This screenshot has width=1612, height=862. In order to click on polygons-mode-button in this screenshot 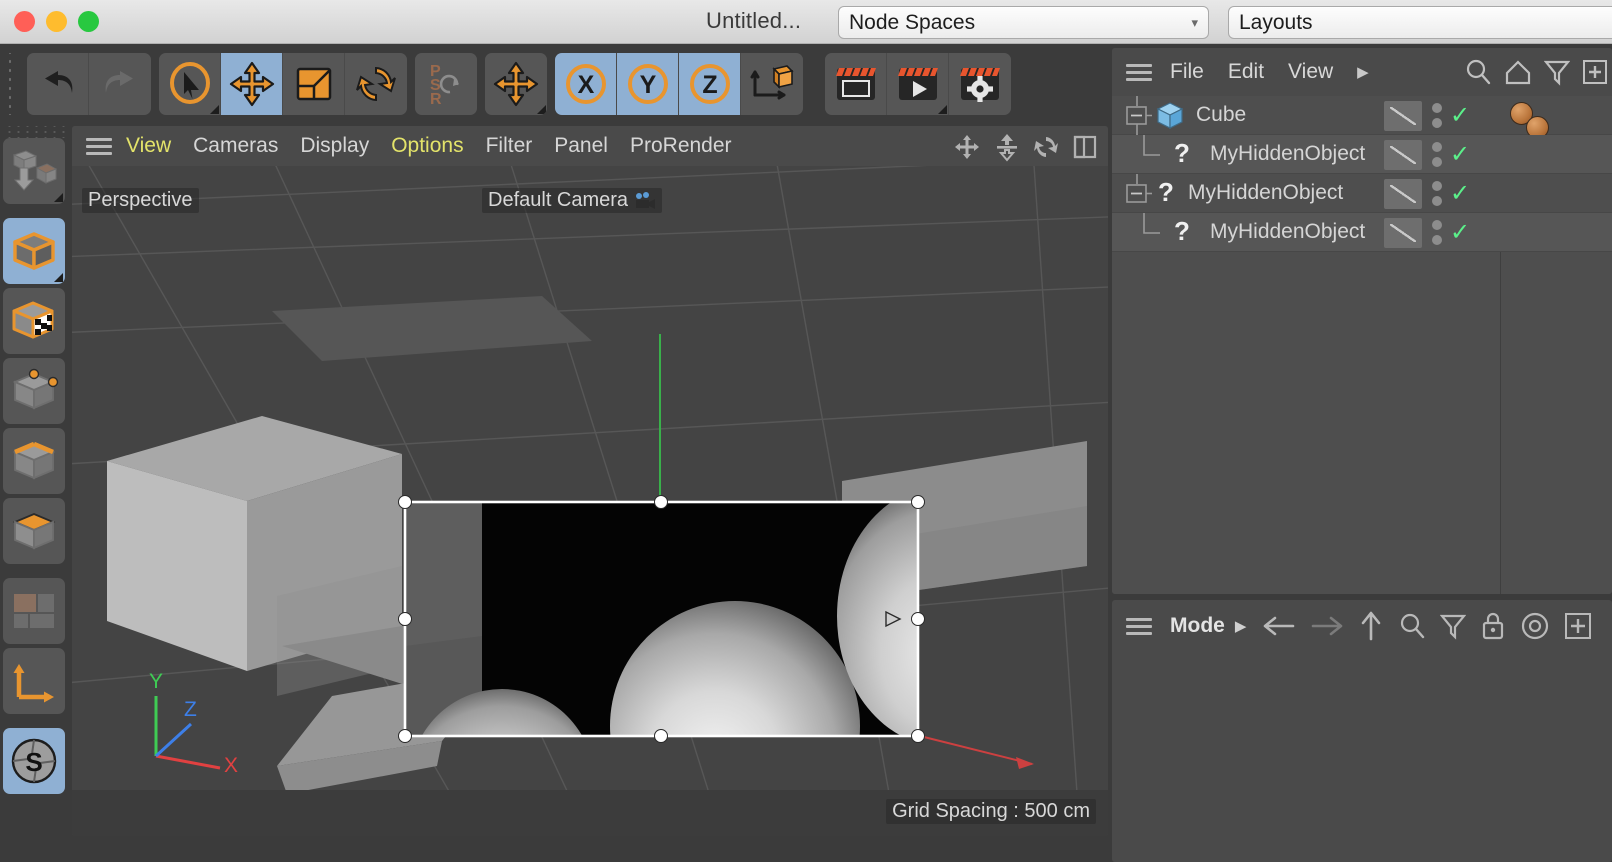, I will do `click(34, 531)`.